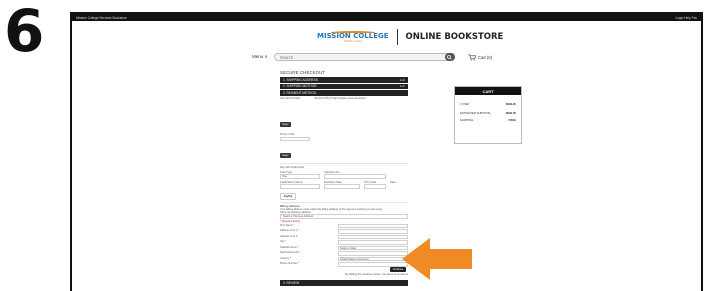  Describe the element at coordinates (342, 186) in the screenshot. I see `expiration-select` at that location.